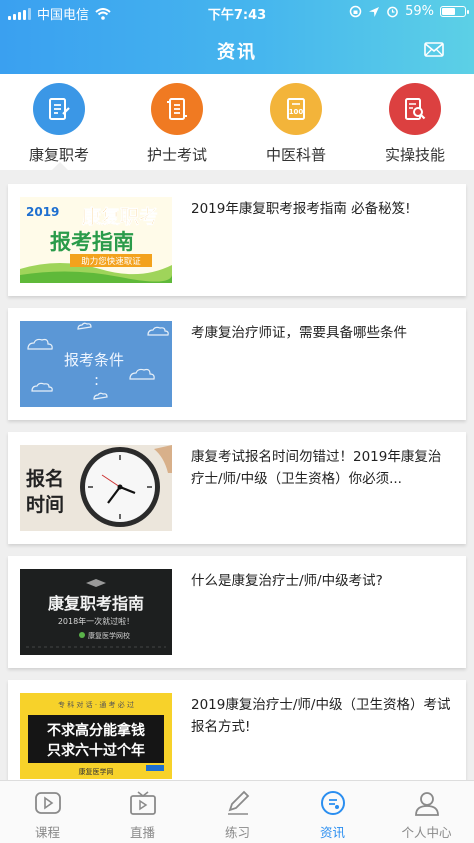  Describe the element at coordinates (237, 12) in the screenshot. I see `status-bar: 中国电信 下午7:43 59%` at that location.